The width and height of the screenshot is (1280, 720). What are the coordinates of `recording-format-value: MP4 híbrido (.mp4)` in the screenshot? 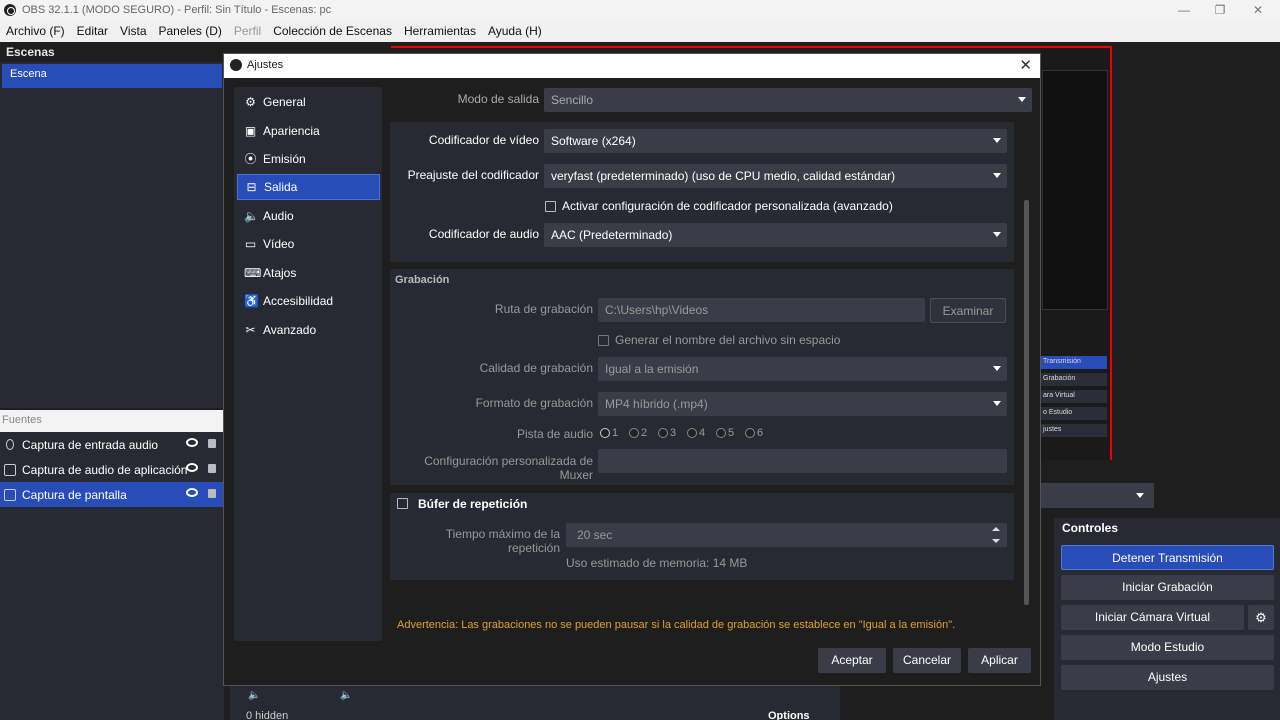 It's located at (656, 404).